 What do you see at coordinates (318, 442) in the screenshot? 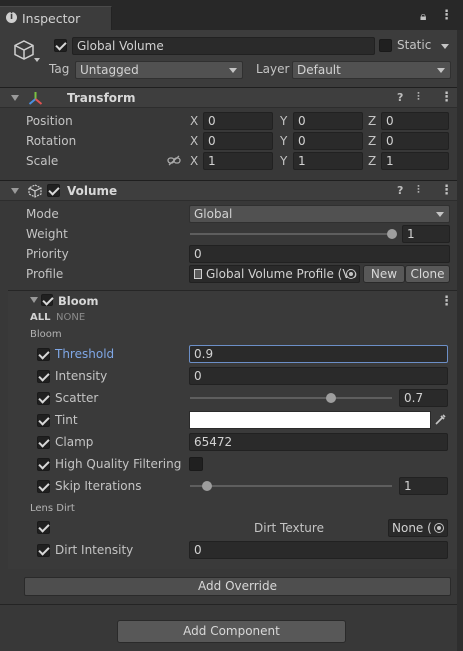
I see `clamp-field: 65472` at bounding box center [318, 442].